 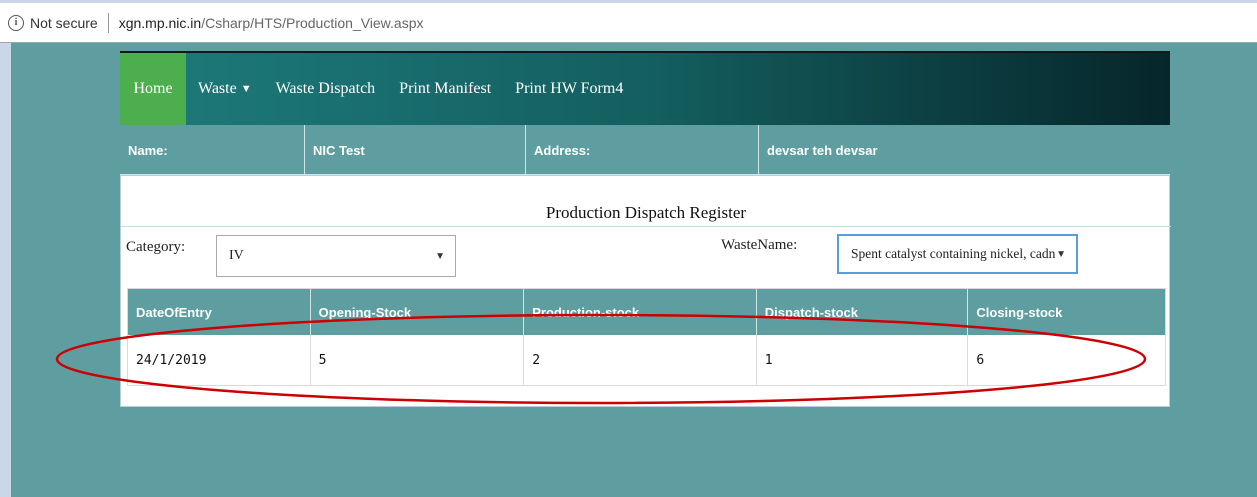 What do you see at coordinates (646, 226) in the screenshot?
I see `title-divider` at bounding box center [646, 226].